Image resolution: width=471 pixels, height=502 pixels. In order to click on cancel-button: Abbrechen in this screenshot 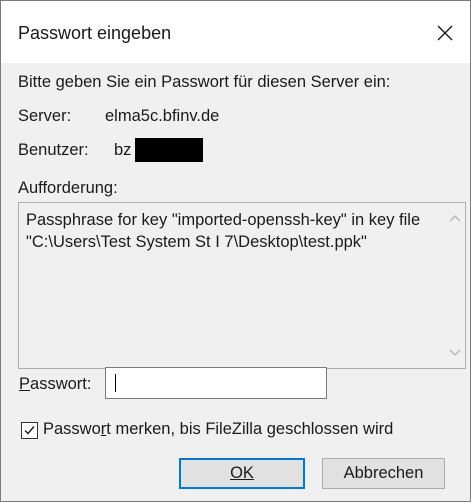, I will do `click(383, 473)`.